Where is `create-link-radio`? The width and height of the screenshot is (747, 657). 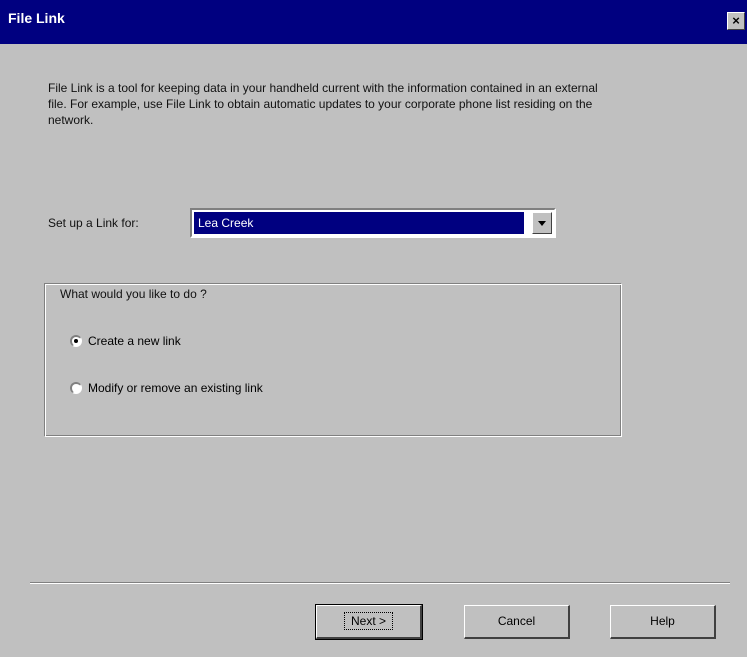
create-link-radio is located at coordinates (76, 341).